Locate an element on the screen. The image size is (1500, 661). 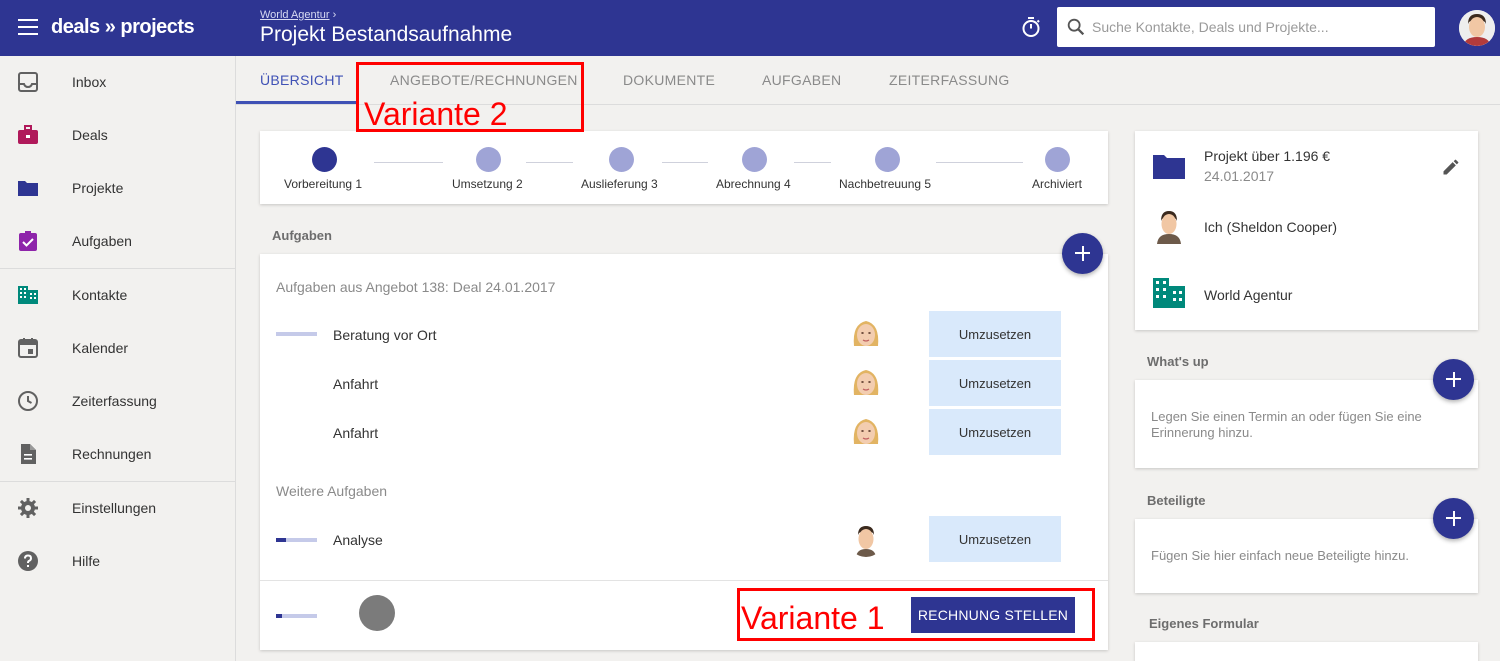
breadcrumb: World Agentur › is located at coordinates (298, 15).